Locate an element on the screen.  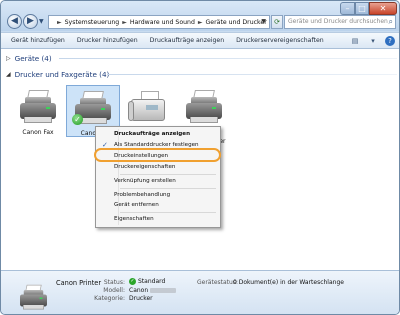
show-print-jobs-button: Druckaufträge anzeigen is located at coordinates (187, 40).